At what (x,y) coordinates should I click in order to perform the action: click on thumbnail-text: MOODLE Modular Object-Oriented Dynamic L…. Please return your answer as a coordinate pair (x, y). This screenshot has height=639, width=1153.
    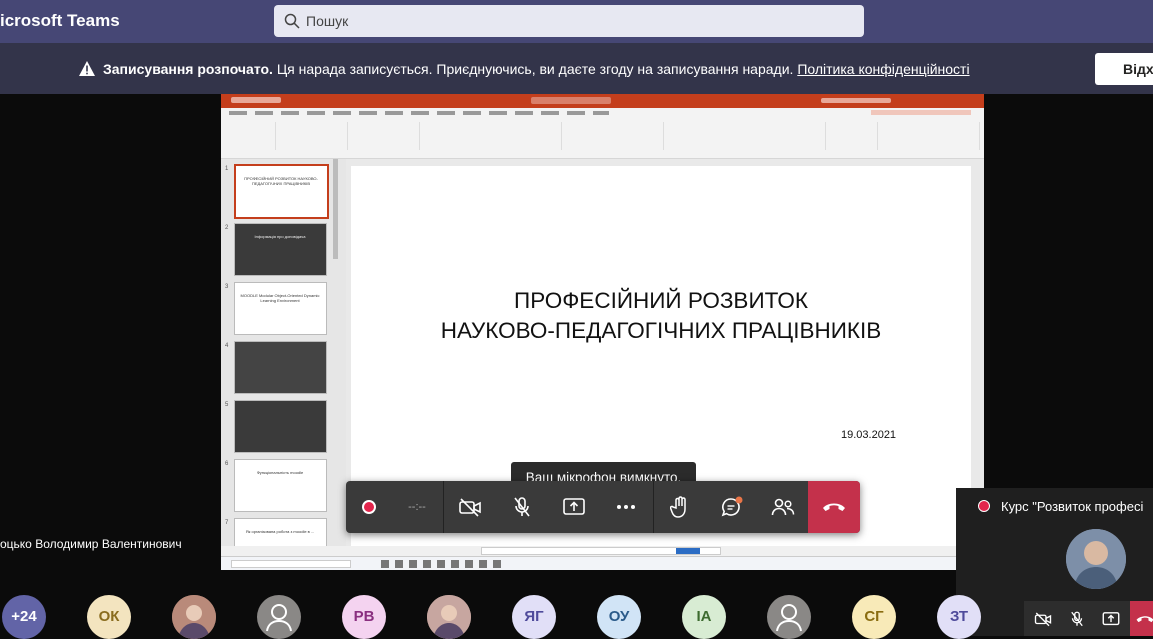
    Looking at the image, I should click on (280, 298).